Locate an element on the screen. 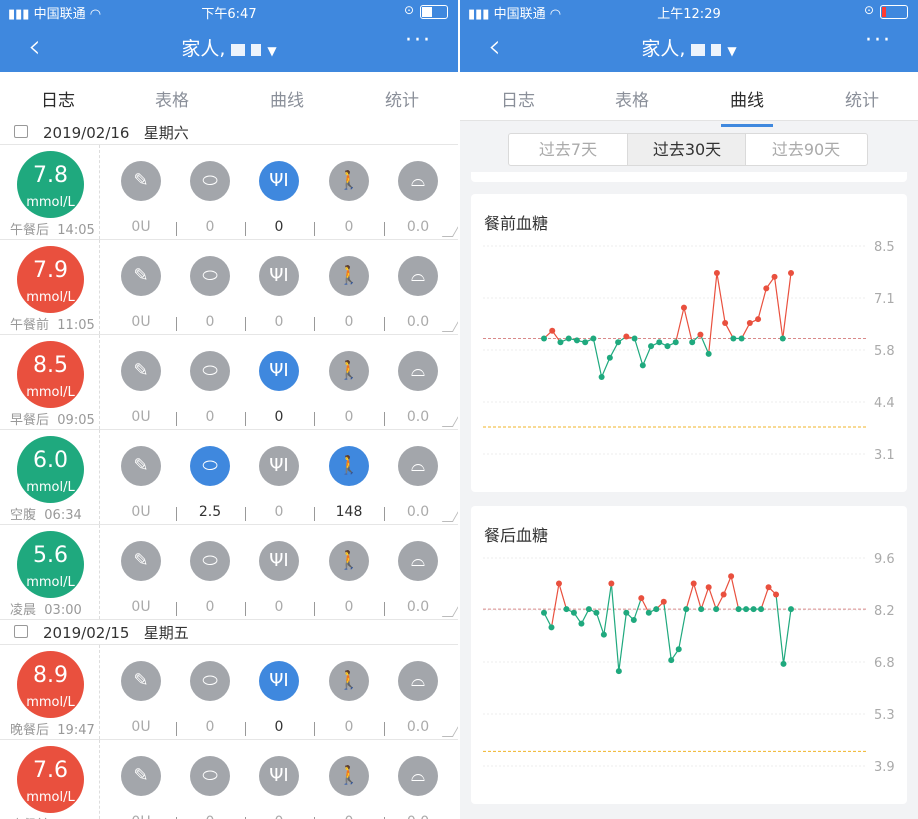 The height and width of the screenshot is (819, 918). log-entry-row: 6.0 mmol/L 空腹 06:34 ✎ 0U ⬭ 2.5 ΨΙ 0 🚶 148 ⌓ 0.0 is located at coordinates (229, 477).